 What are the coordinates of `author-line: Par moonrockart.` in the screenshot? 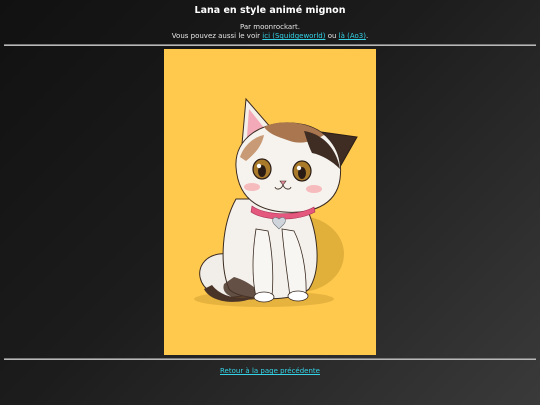 It's located at (270, 27).